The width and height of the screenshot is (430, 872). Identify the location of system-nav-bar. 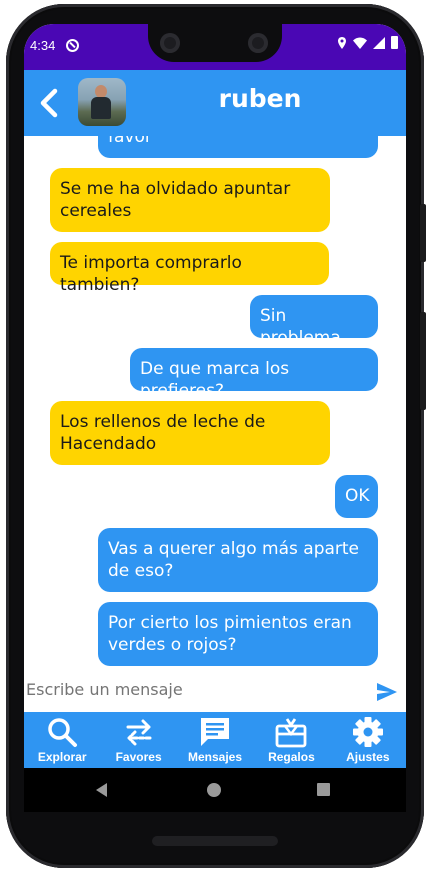
(215, 790).